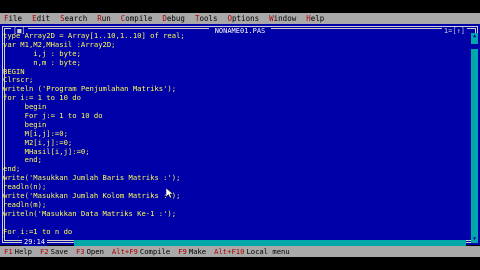 The image size is (480, 270). What do you see at coordinates (230, 63) in the screenshot?
I see `code-line: n,m : byte;` at bounding box center [230, 63].